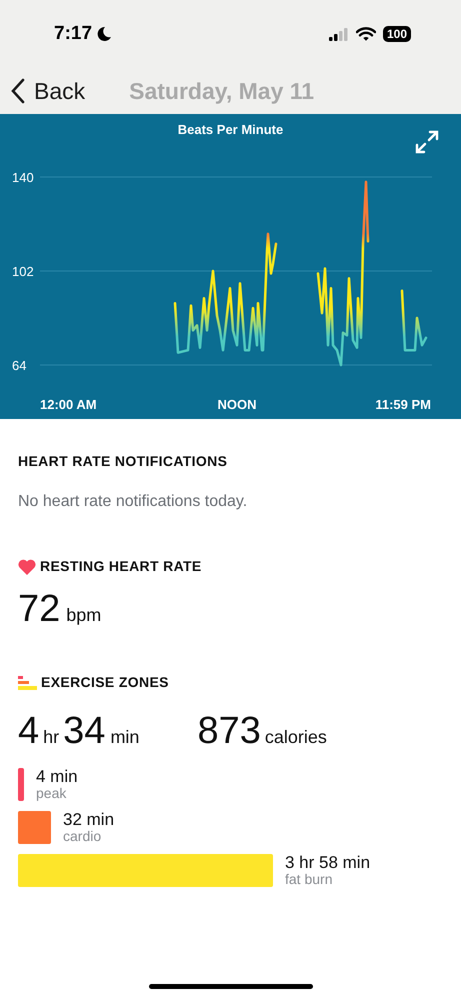 This screenshot has height=999, width=461. What do you see at coordinates (121, 566) in the screenshot?
I see `section-heading: RESTING HEART RATE` at bounding box center [121, 566].